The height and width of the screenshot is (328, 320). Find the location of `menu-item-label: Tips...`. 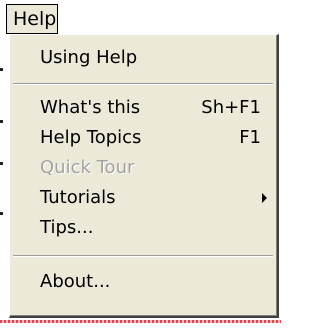

menu-item-label: Tips... is located at coordinates (67, 227).